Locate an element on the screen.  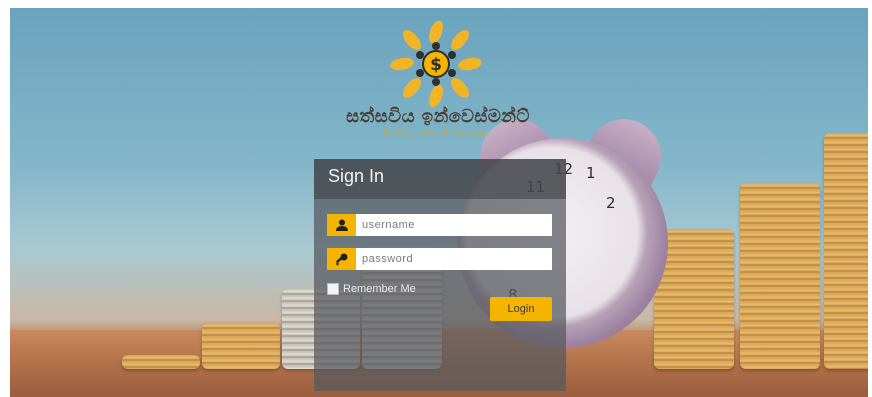
username-field is located at coordinates (439, 225).